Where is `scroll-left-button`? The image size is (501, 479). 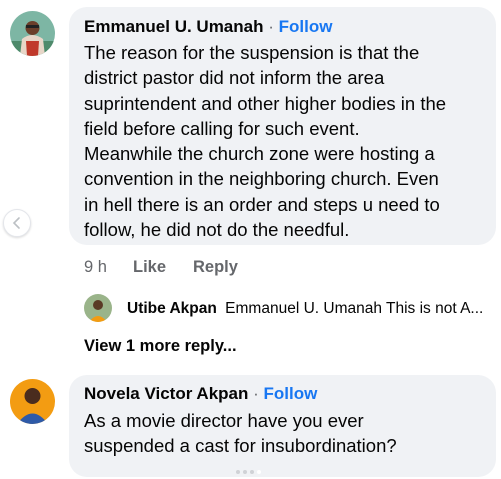
scroll-left-button is located at coordinates (17, 223).